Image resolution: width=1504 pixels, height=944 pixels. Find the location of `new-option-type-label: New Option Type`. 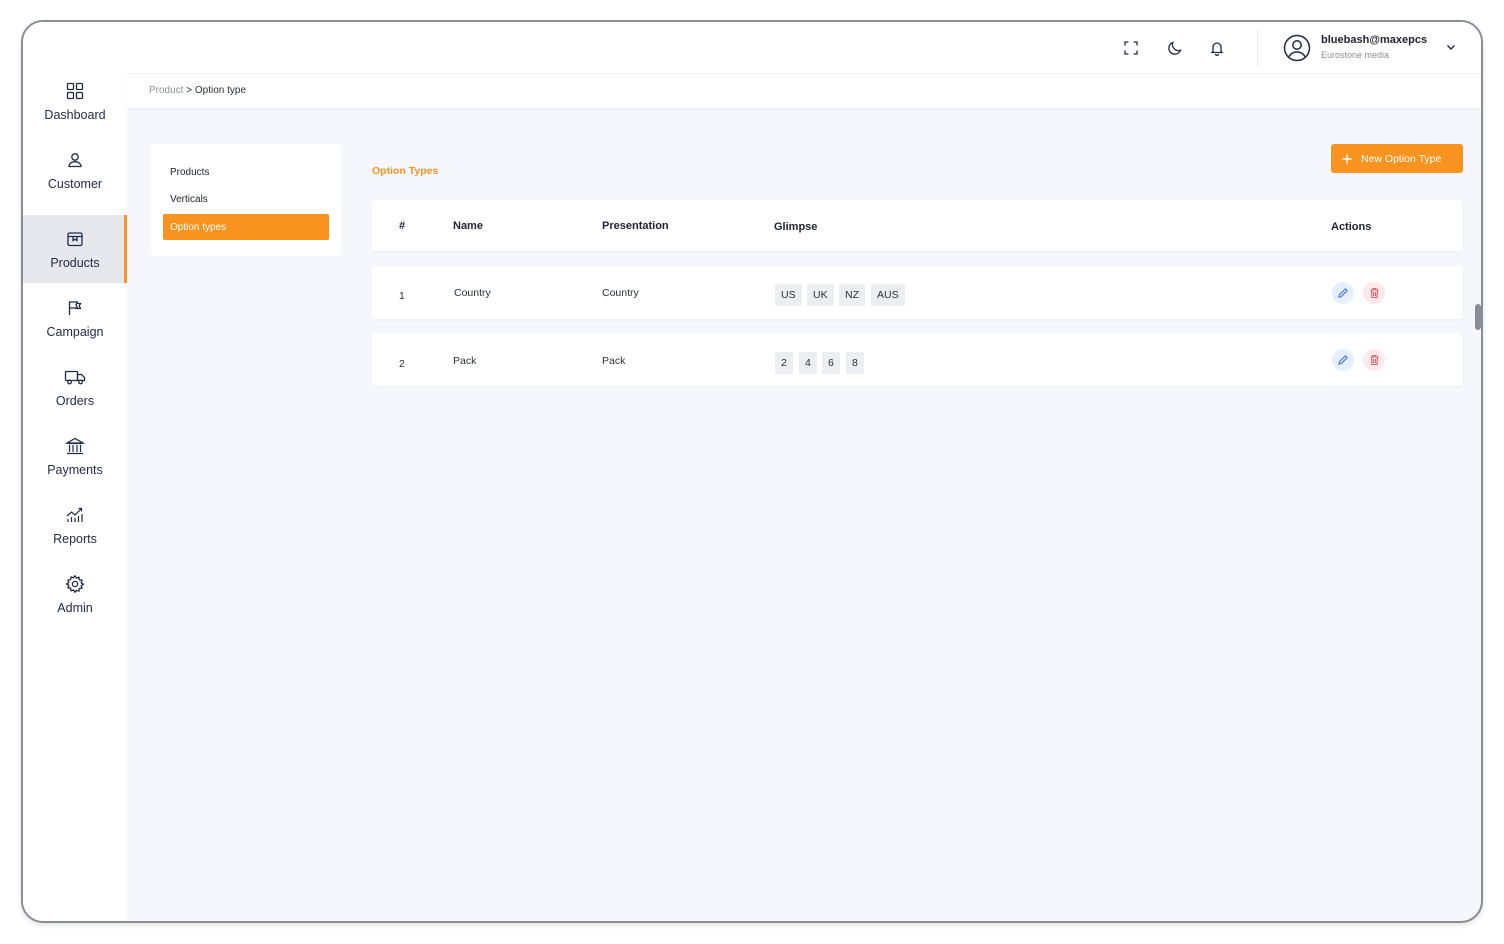

new-option-type-label: New Option Type is located at coordinates (1401, 158).